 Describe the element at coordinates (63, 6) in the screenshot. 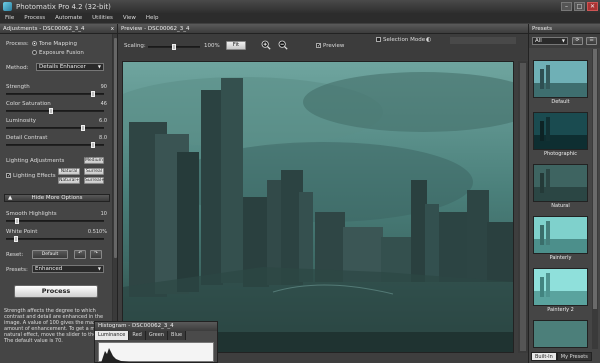

I see `window-title: Photomatix Pro 4.2 (32-bit)` at that location.